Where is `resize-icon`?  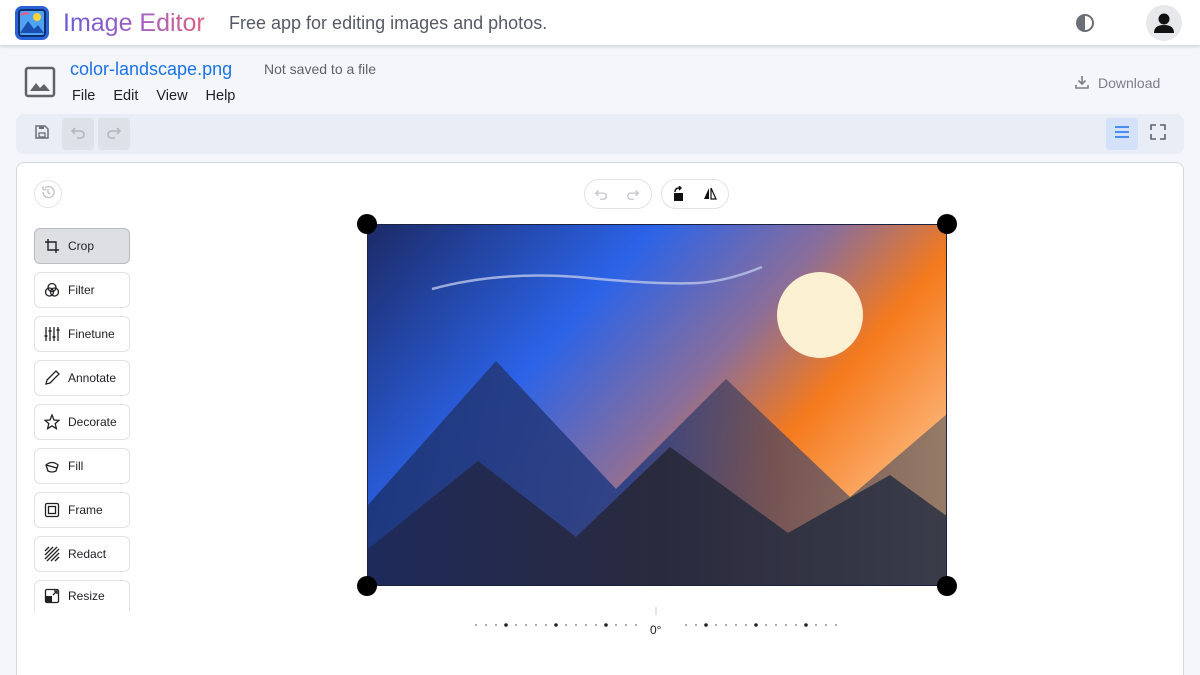 resize-icon is located at coordinates (52, 596).